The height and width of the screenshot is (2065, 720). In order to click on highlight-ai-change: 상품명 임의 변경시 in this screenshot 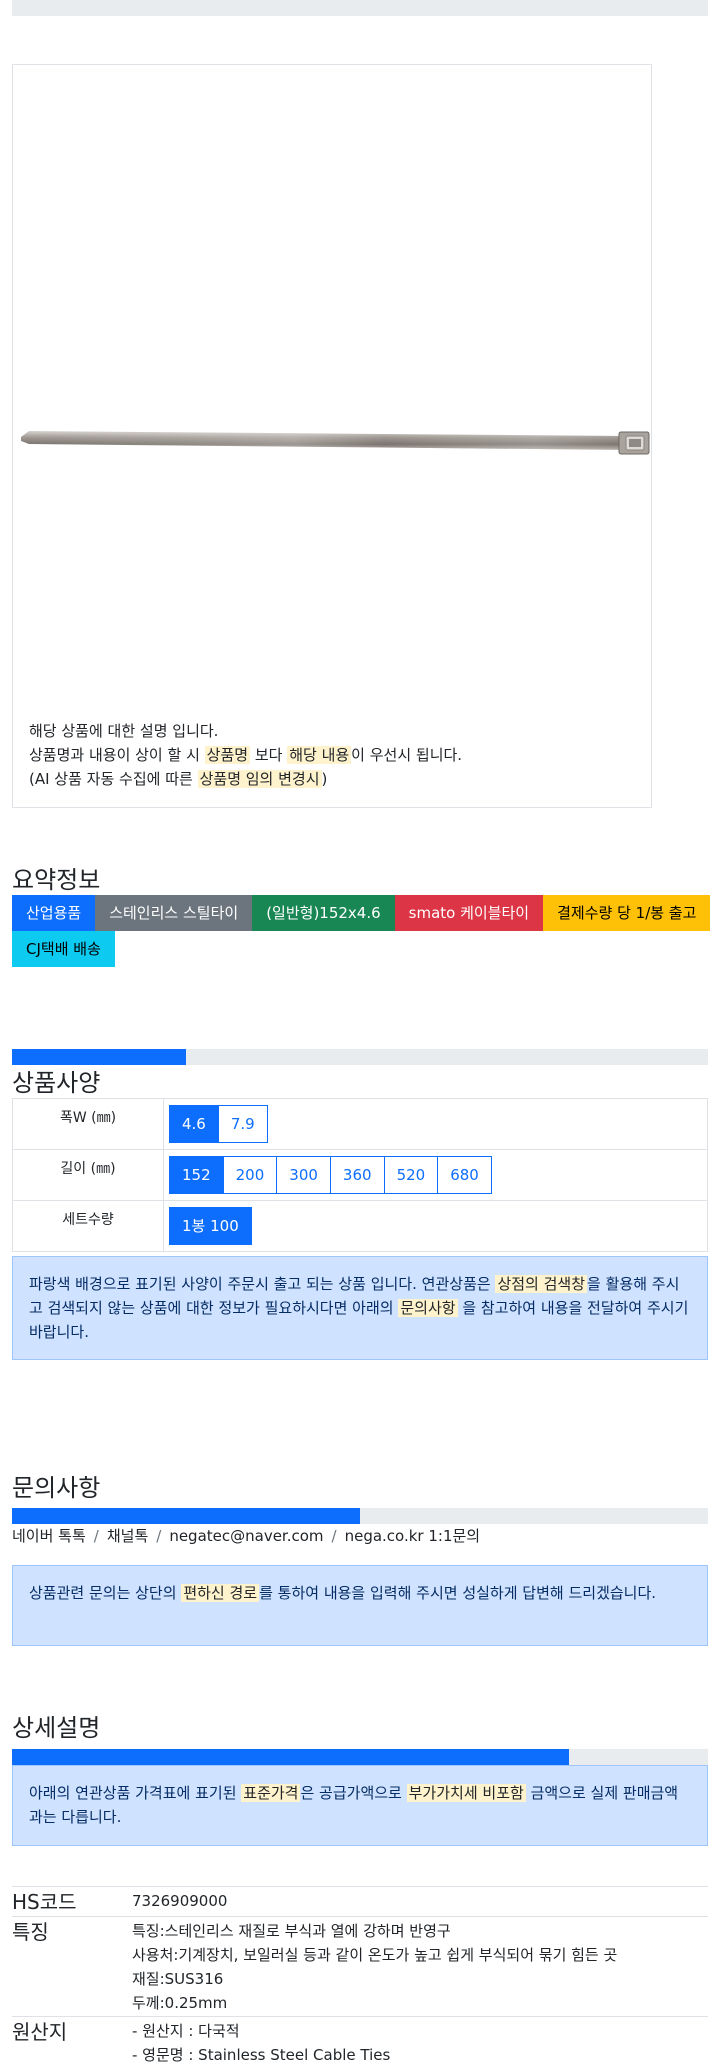, I will do `click(259, 779)`.